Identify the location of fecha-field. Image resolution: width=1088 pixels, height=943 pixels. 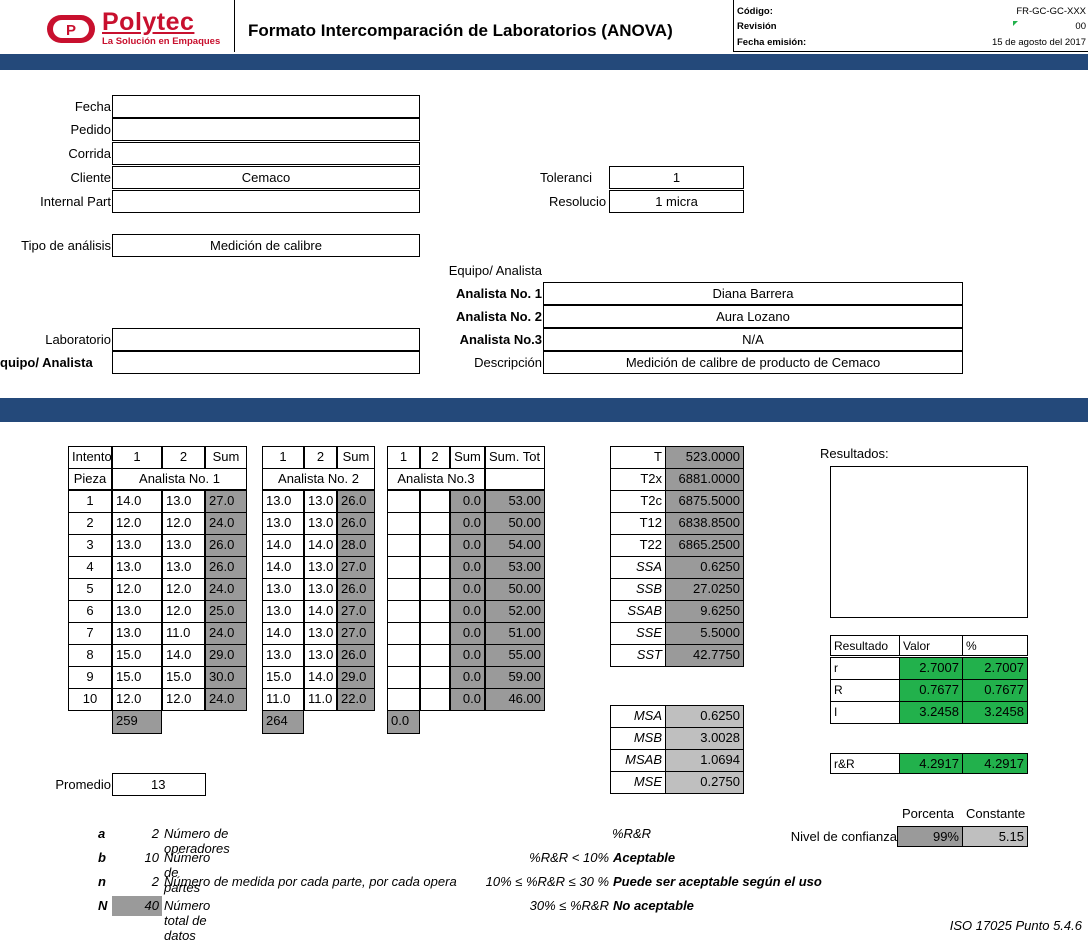
(266, 106).